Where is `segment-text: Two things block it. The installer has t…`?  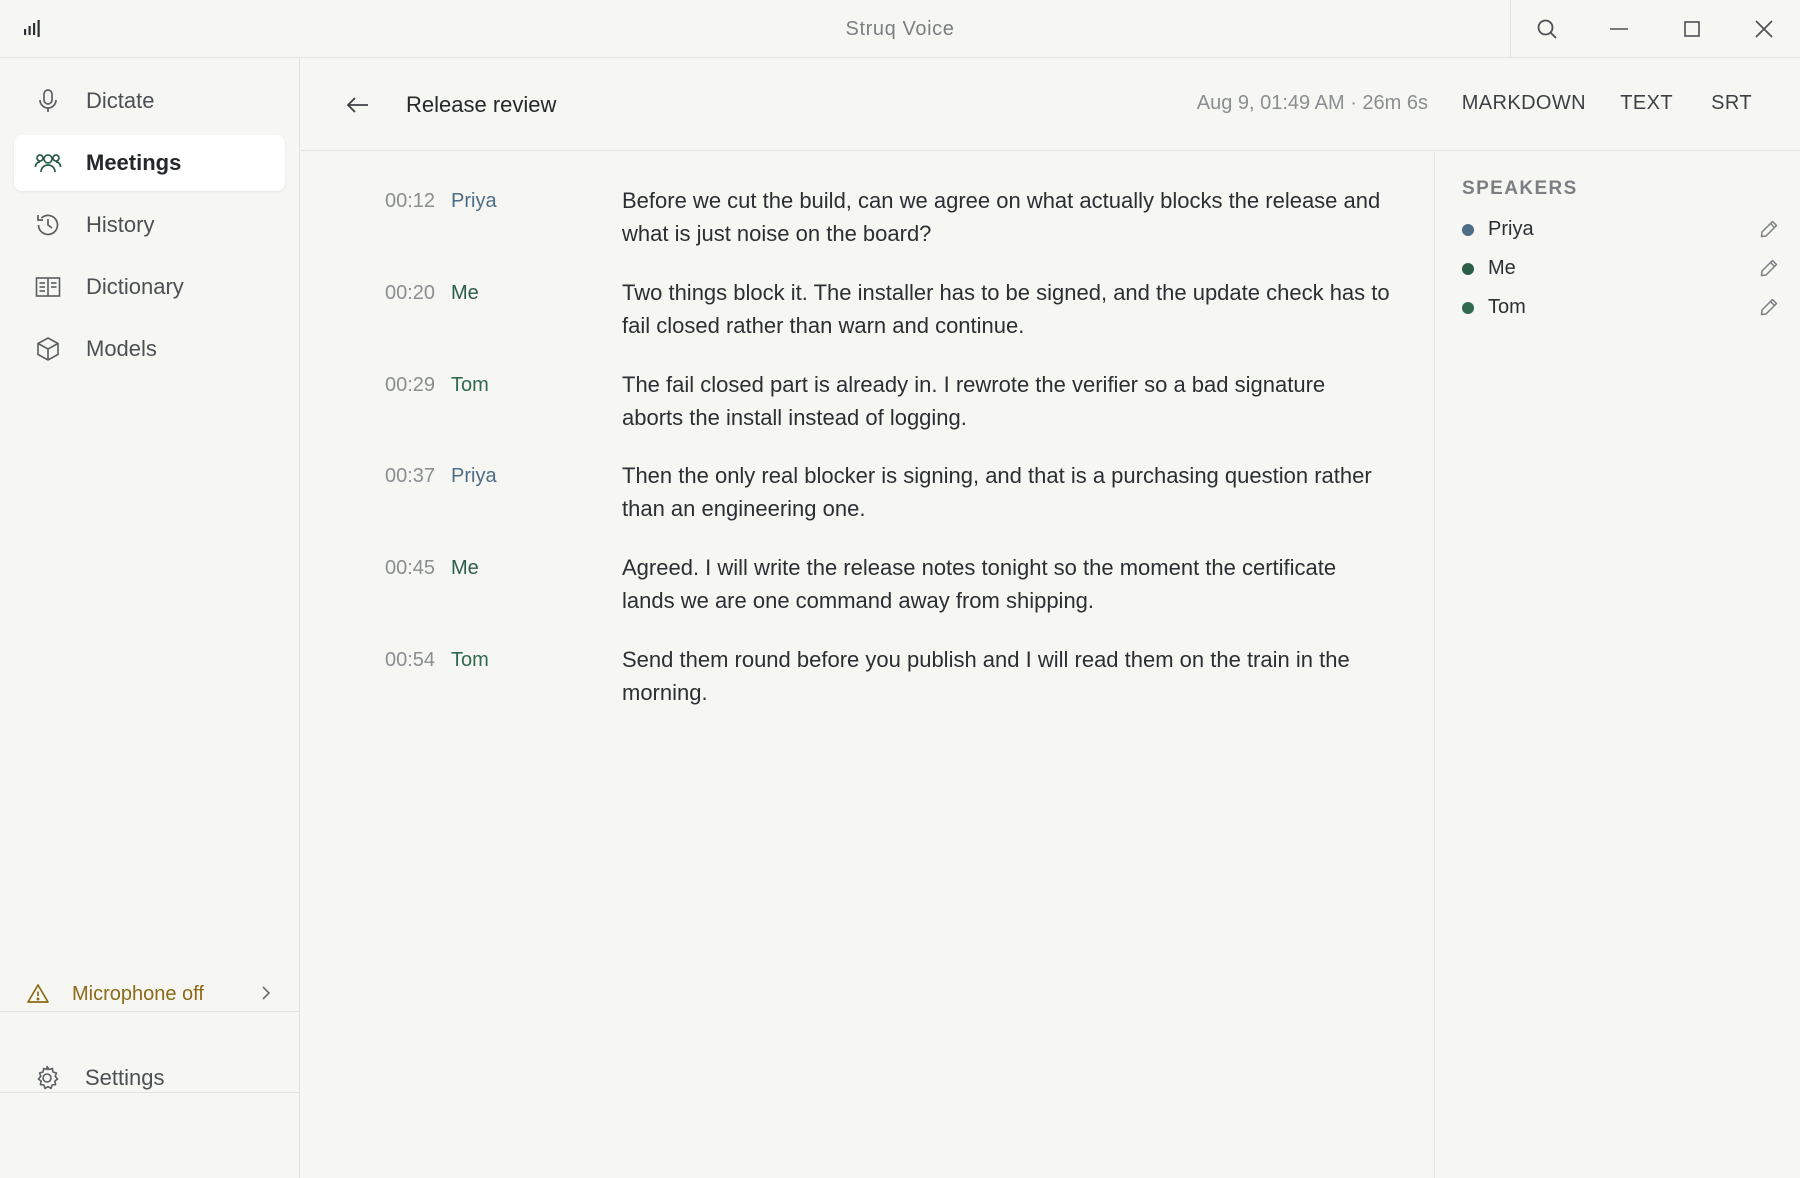 segment-text: Two things block it. The installer has t… is located at coordinates (1006, 309).